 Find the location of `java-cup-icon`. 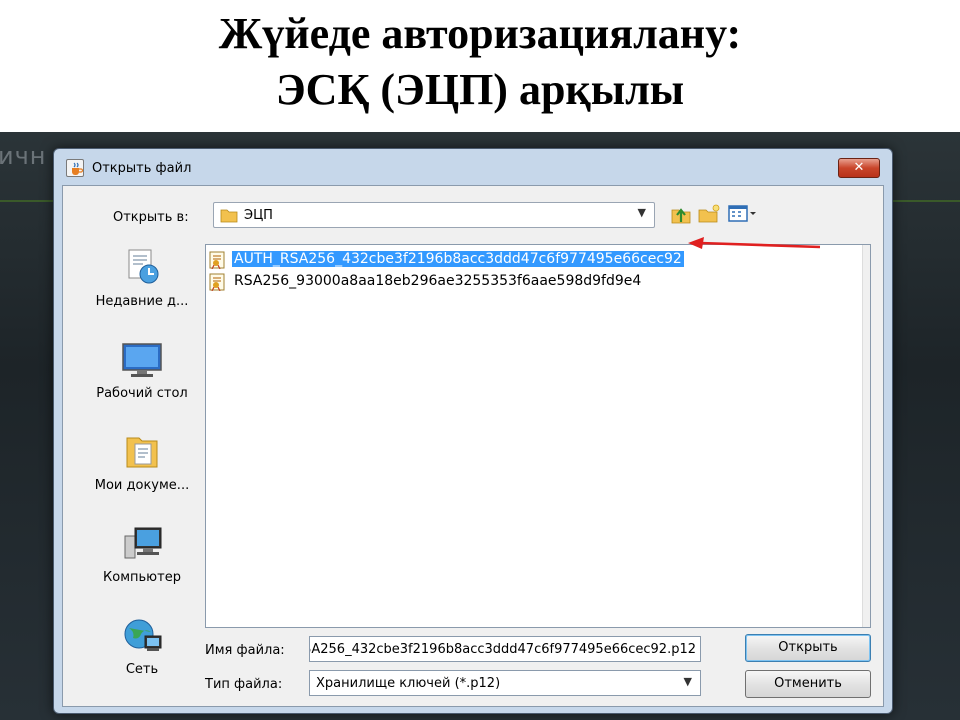

java-cup-icon is located at coordinates (75, 168).